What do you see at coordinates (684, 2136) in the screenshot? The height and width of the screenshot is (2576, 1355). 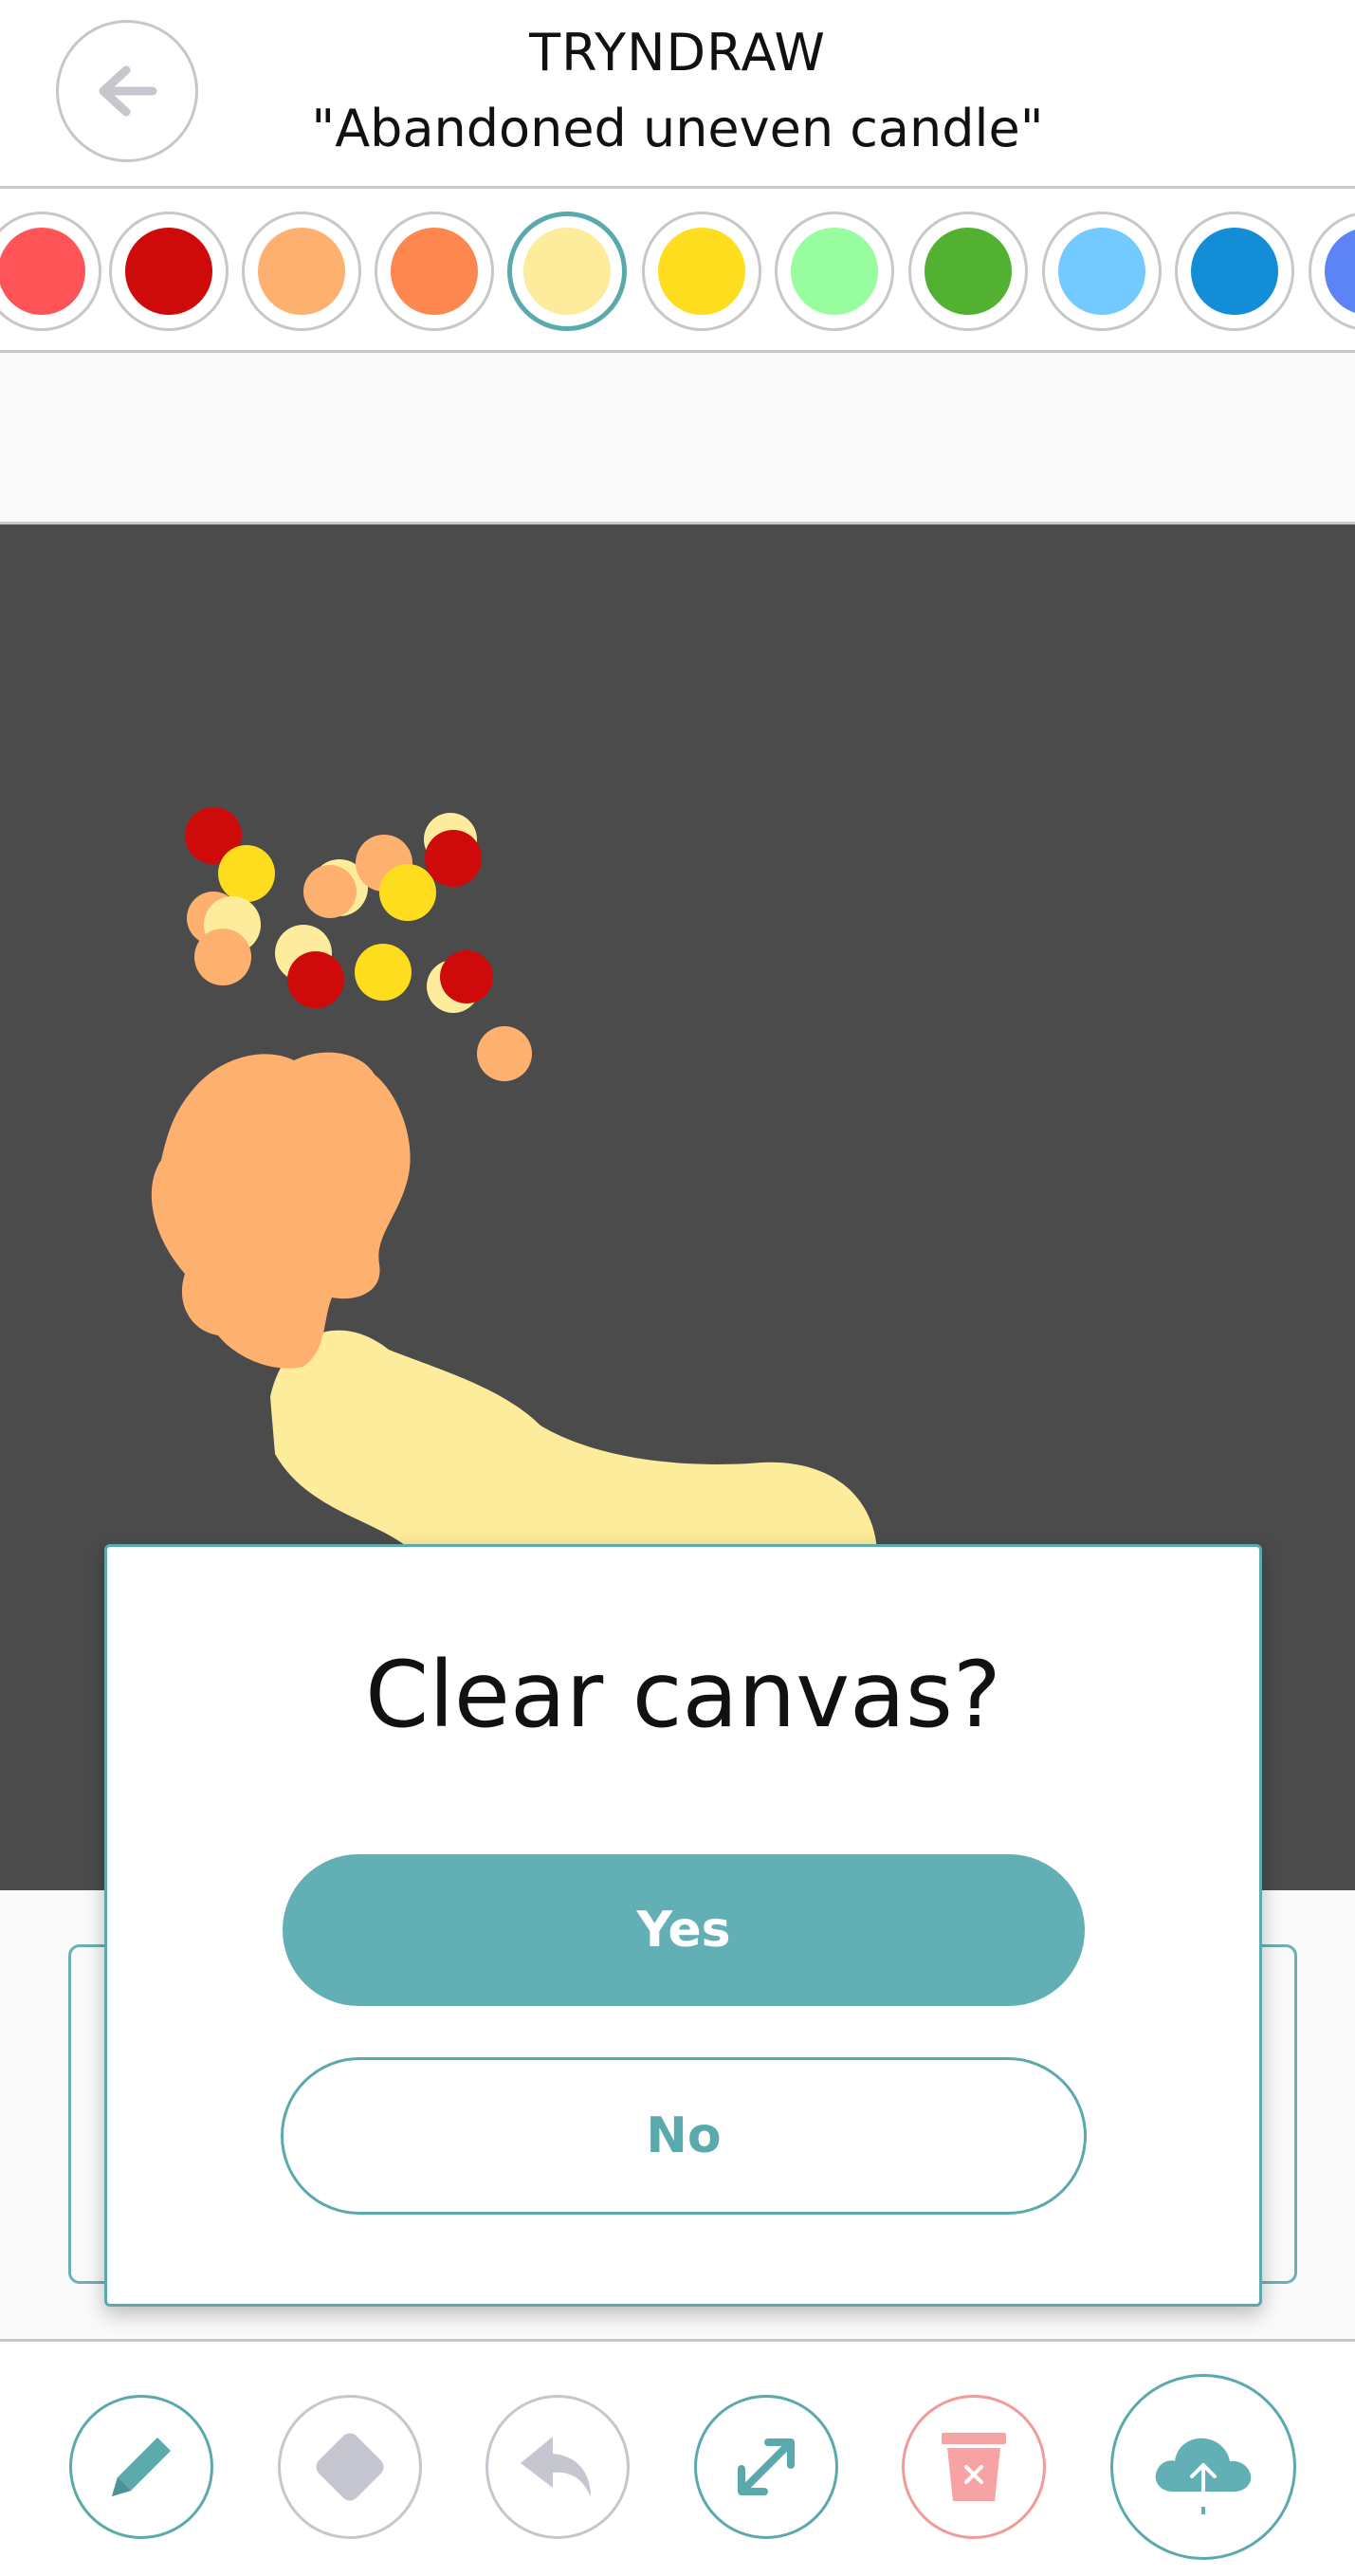 I see `no-button: No` at bounding box center [684, 2136].